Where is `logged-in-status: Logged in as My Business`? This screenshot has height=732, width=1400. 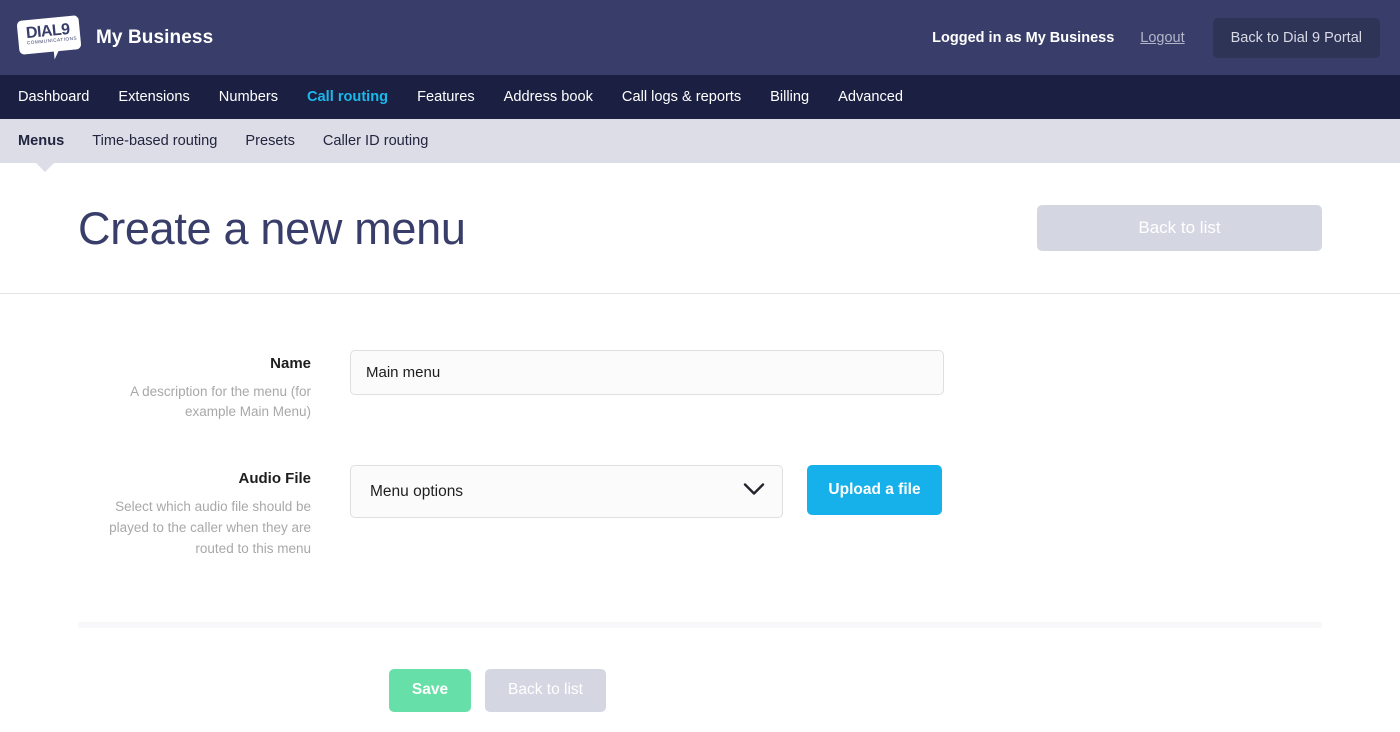
logged-in-status: Logged in as My Business is located at coordinates (1023, 37).